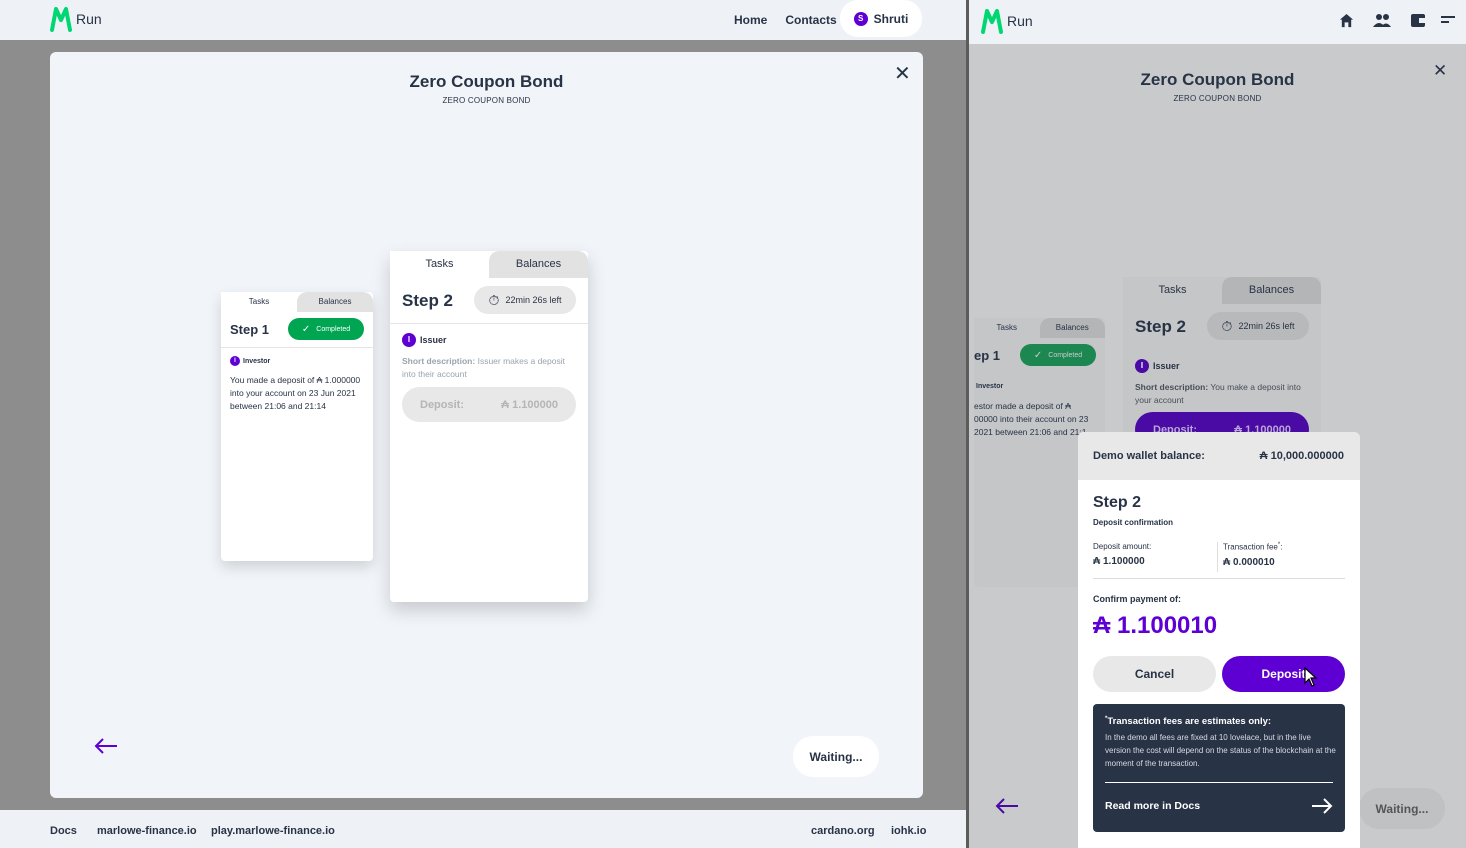  I want to click on deposit-amount-value: ₳ 1.100000, so click(1119, 561).